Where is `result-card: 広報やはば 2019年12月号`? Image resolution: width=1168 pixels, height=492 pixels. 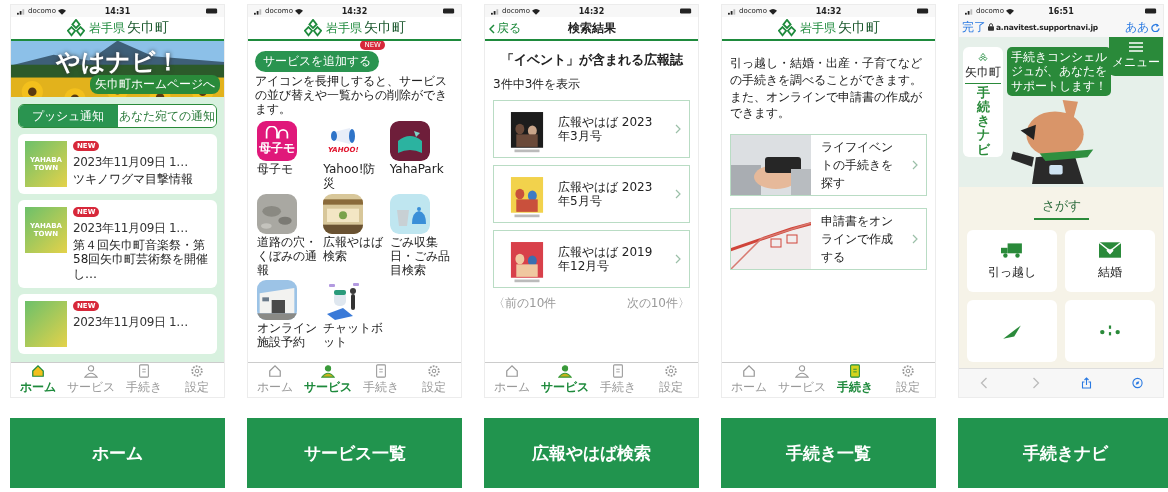
result-card: 広報やはば 2019年12月号 is located at coordinates (591, 259).